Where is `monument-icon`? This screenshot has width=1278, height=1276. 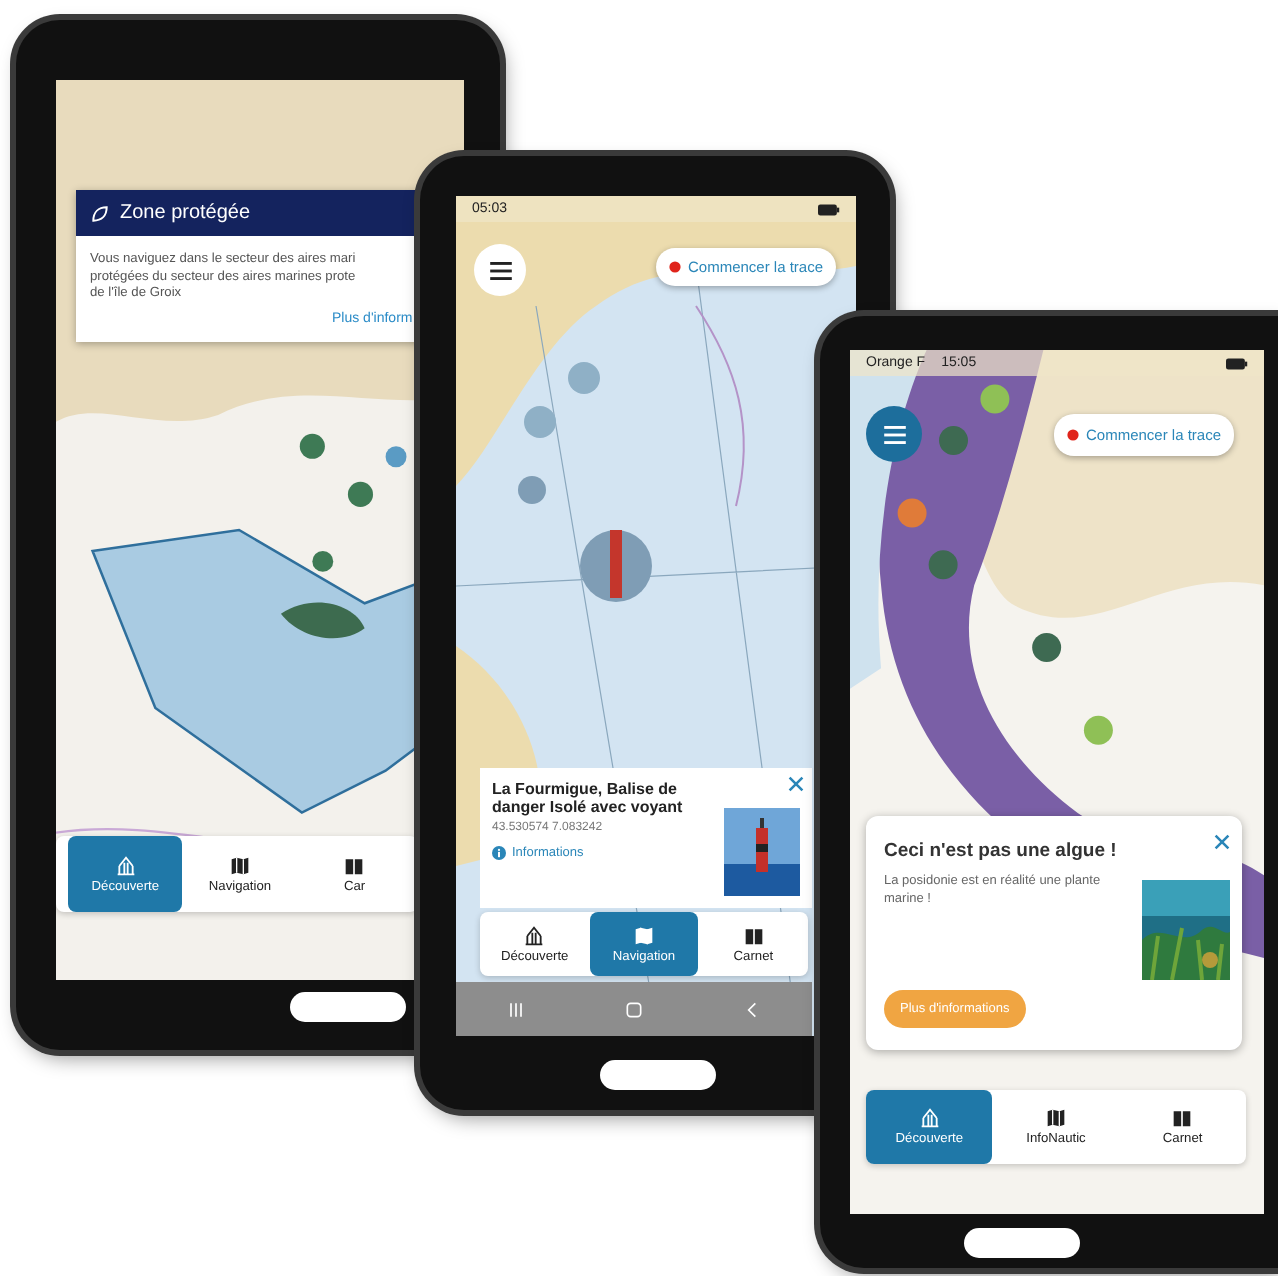 monument-icon is located at coordinates (125, 865).